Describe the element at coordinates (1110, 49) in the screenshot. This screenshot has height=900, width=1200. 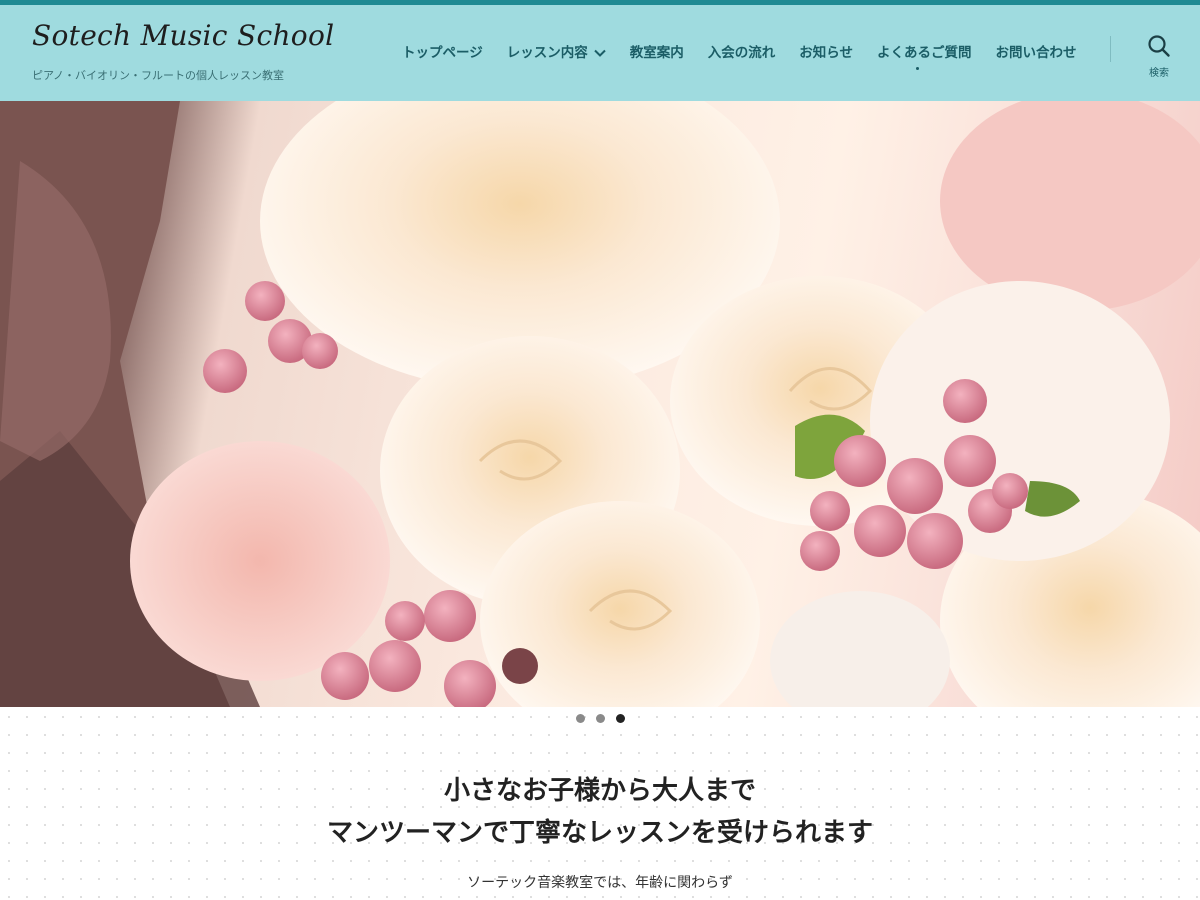
I see `nav-divider` at that location.